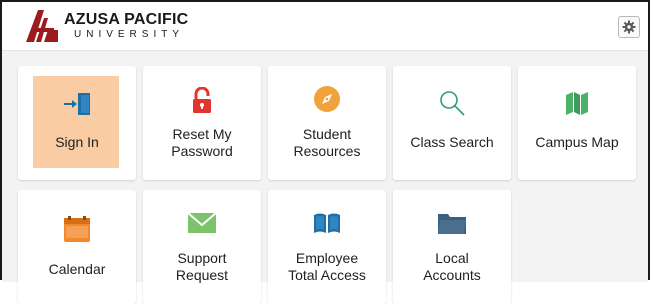 Image resolution: width=654 pixels, height=304 pixels. I want to click on tile-local-accounts: Local Accounts, so click(452, 247).